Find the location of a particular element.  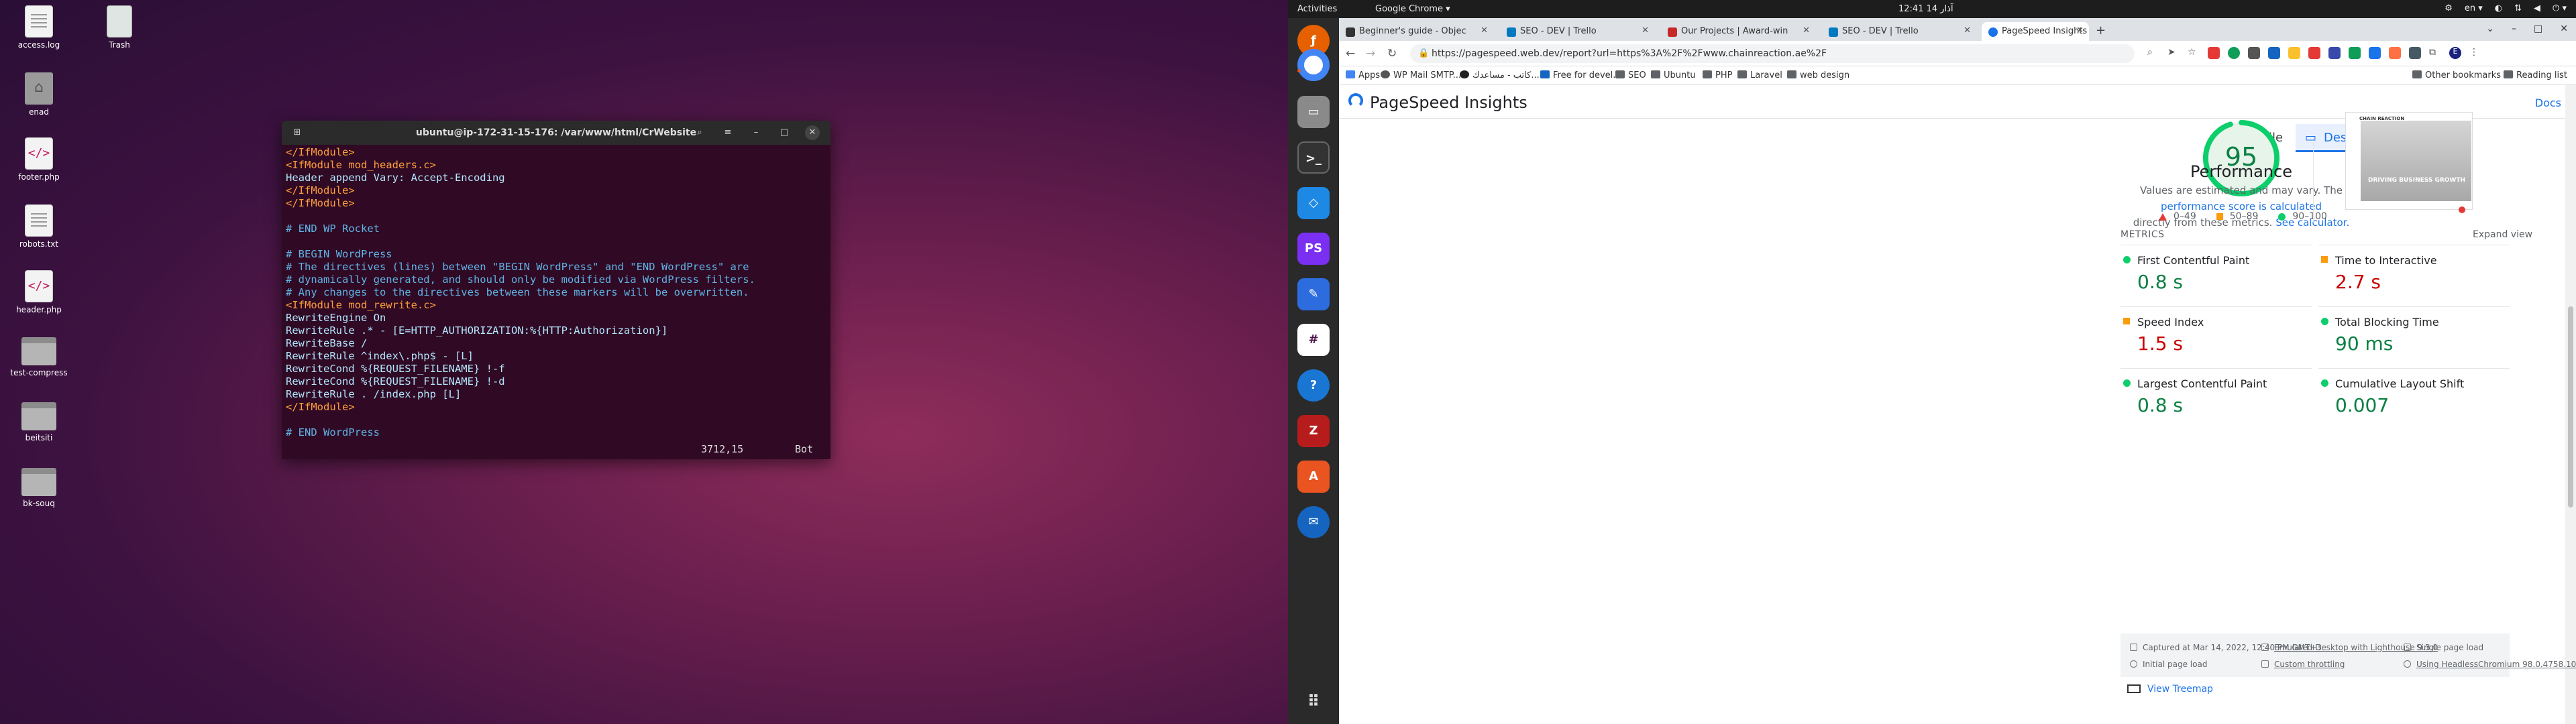

laptop-icon: ▭ is located at coordinates (2311, 138).